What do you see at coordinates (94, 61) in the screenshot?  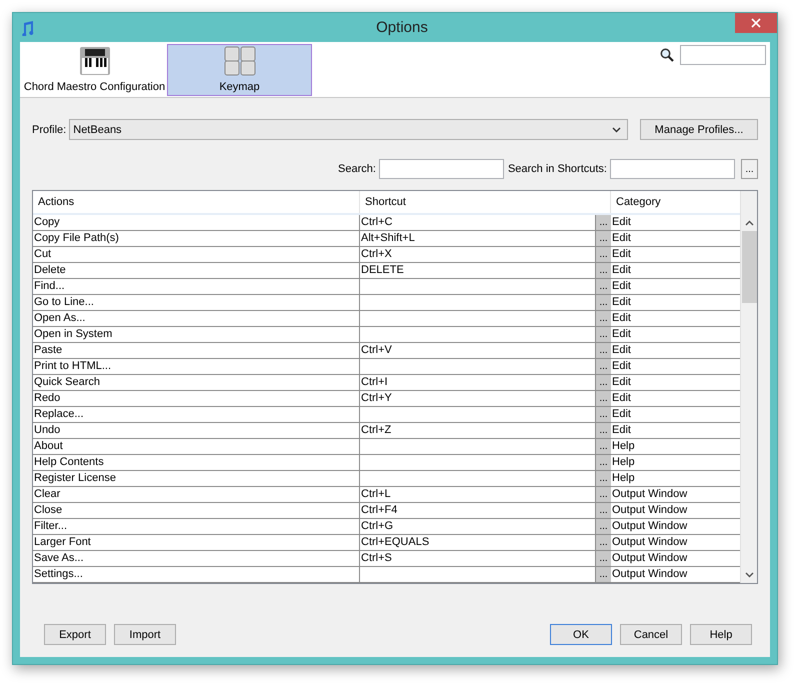 I see `piano-icon` at bounding box center [94, 61].